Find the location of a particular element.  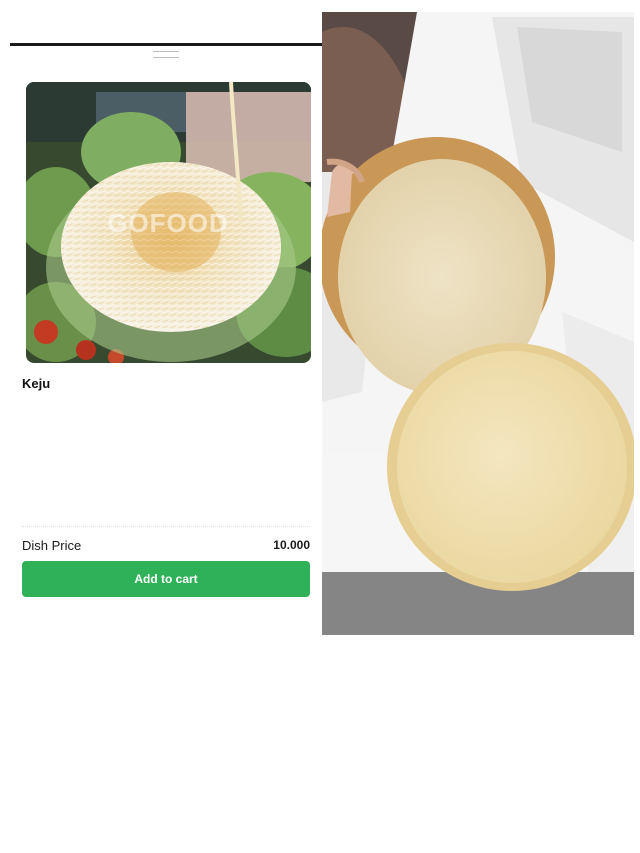

photo-watermark: GOFOOD is located at coordinates (168, 223).